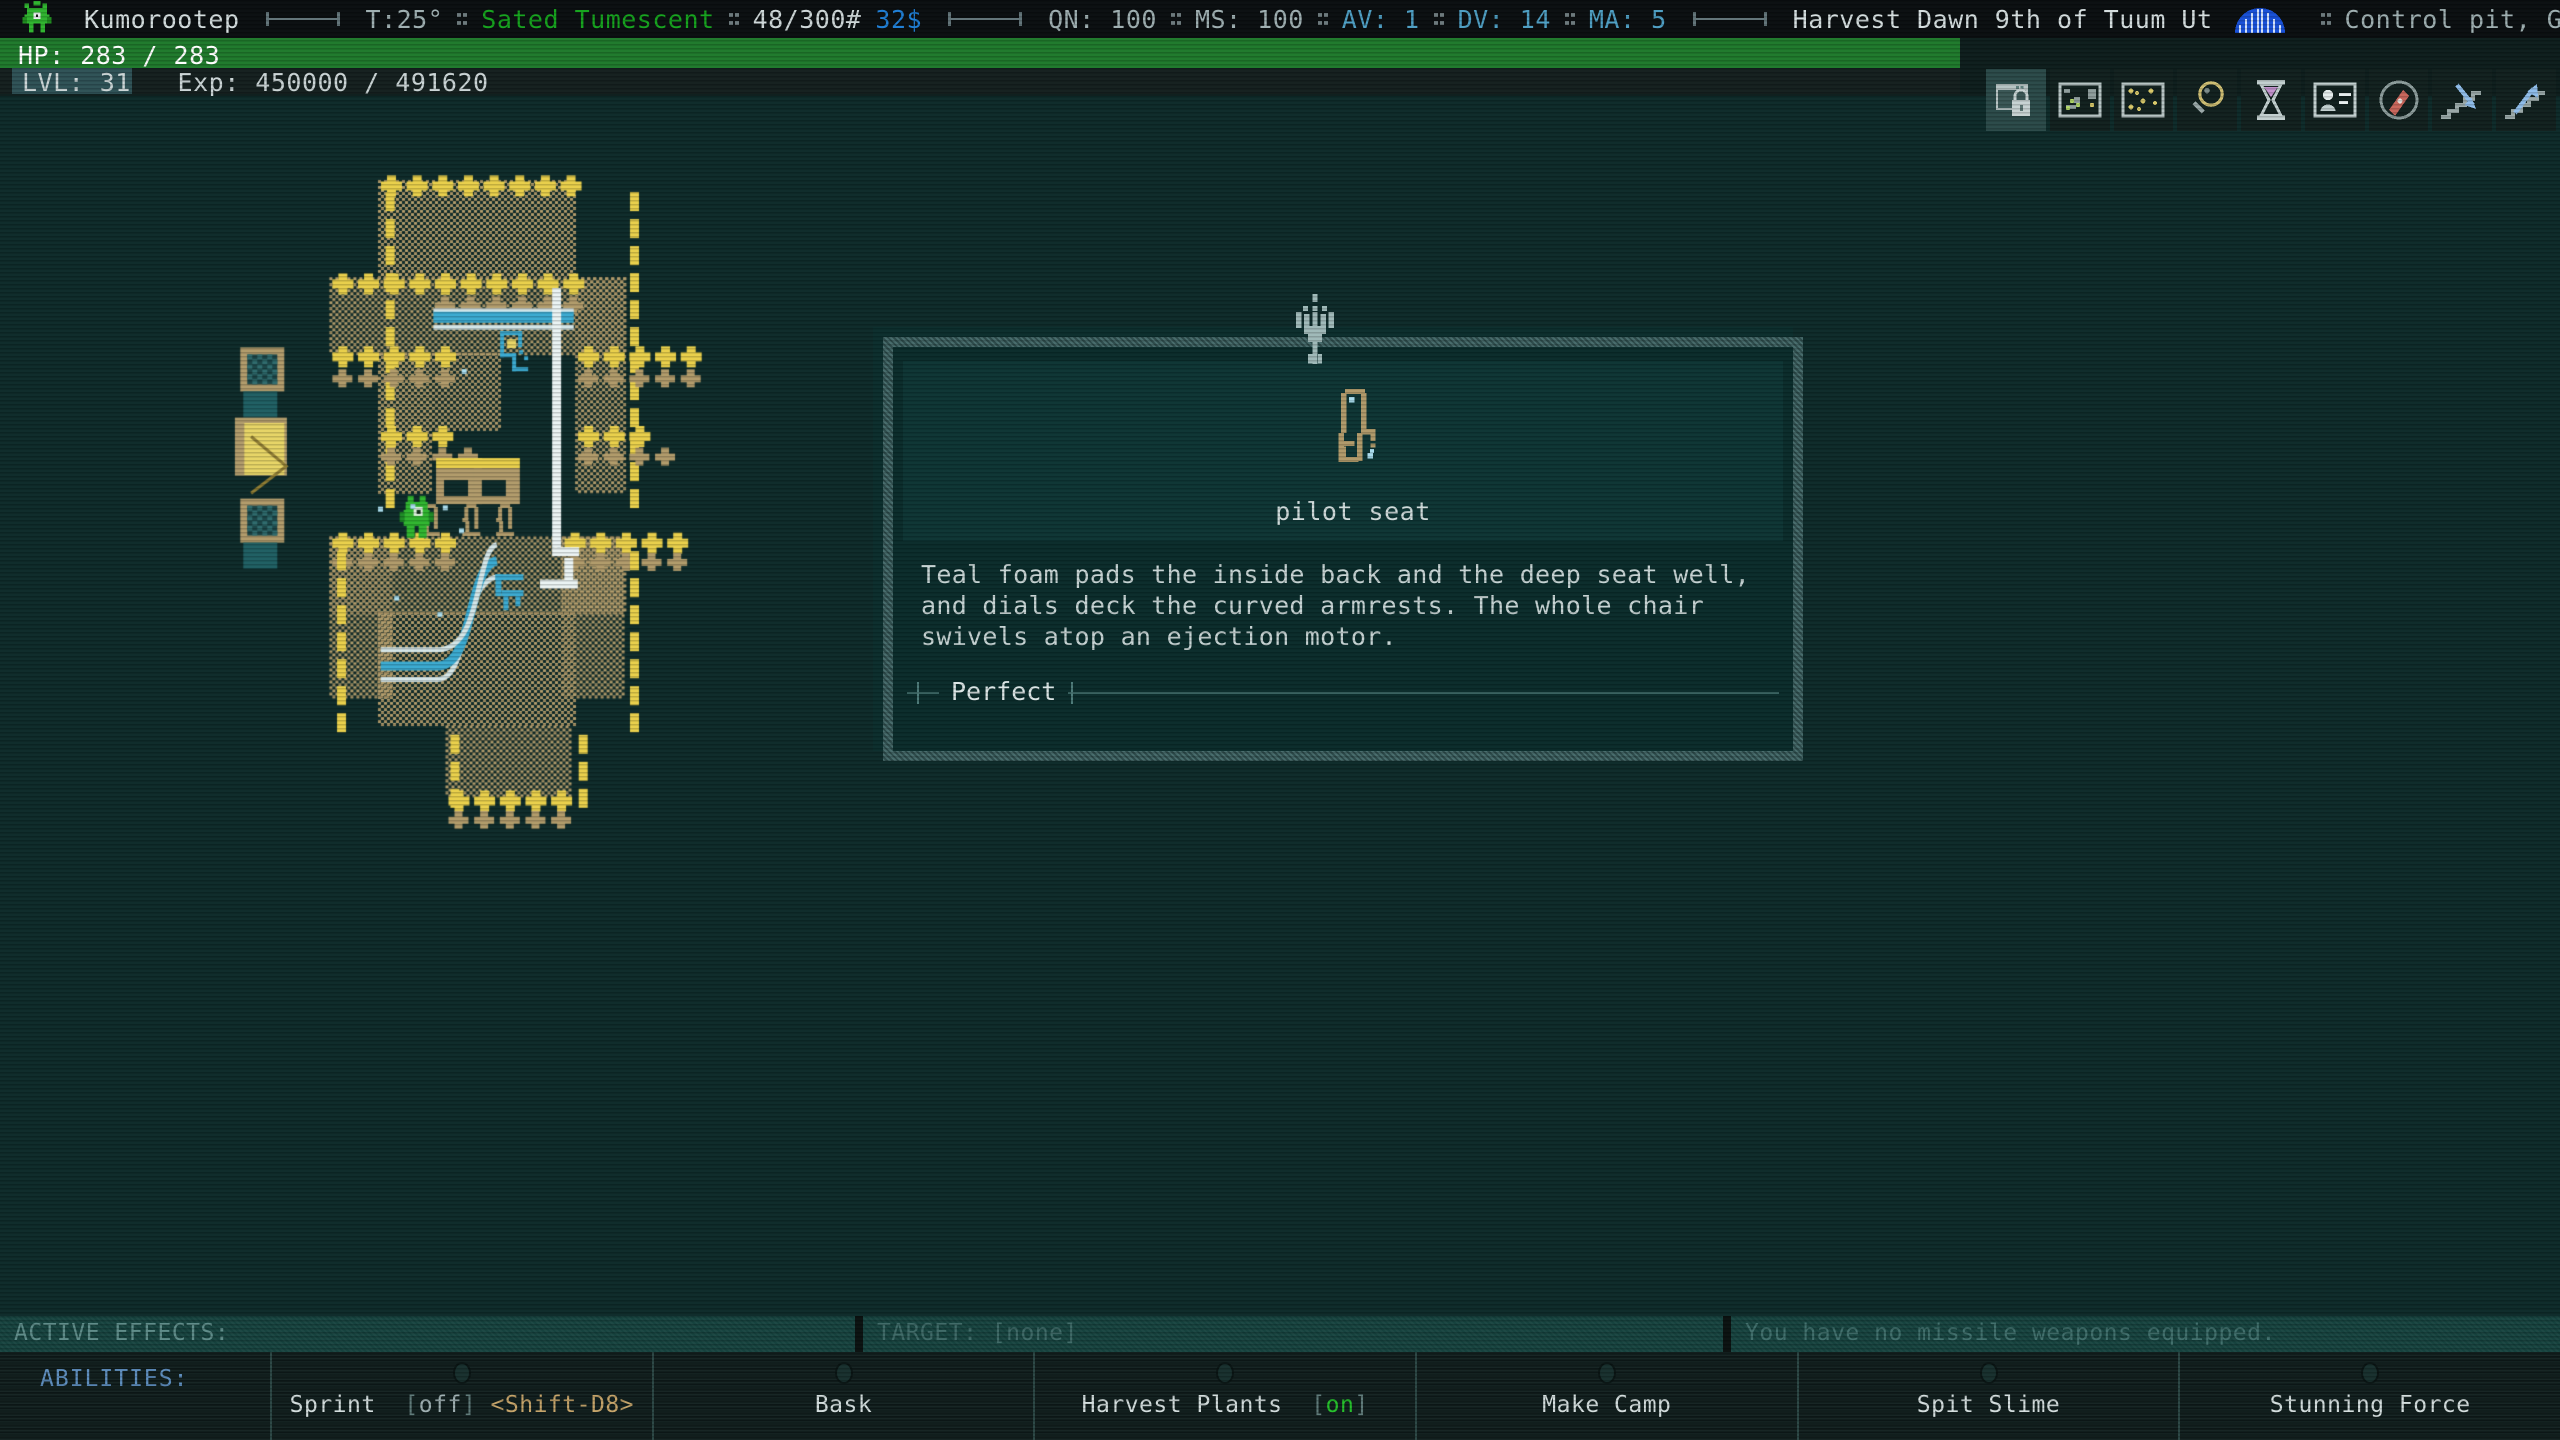 This screenshot has height=1440, width=2560. Describe the element at coordinates (1353, 437) in the screenshot. I see `pilot-seat-sprite` at that location.